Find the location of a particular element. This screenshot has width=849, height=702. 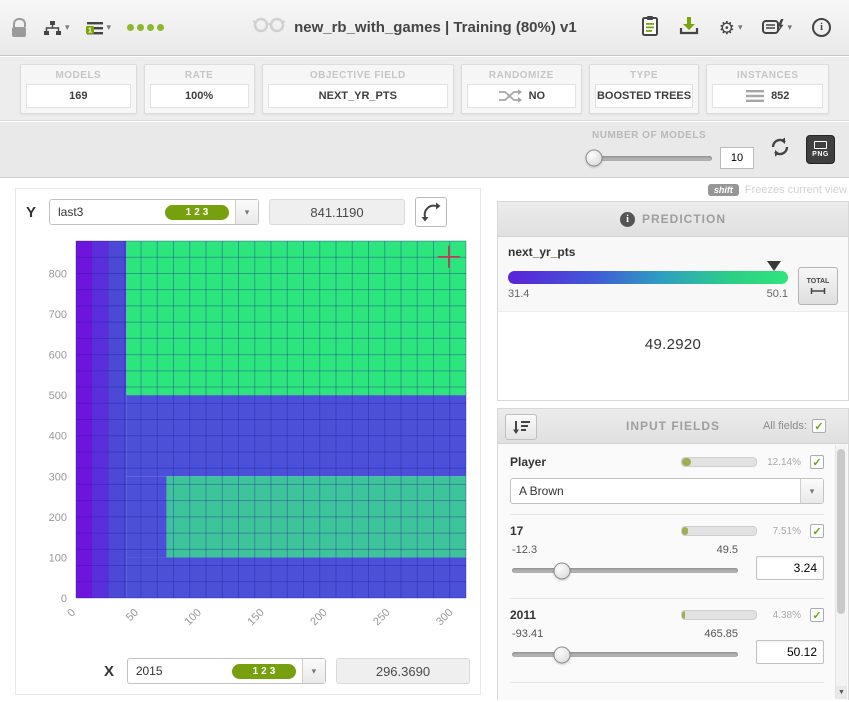

shift-hint-text: Freezes current view is located at coordinates (795, 189).